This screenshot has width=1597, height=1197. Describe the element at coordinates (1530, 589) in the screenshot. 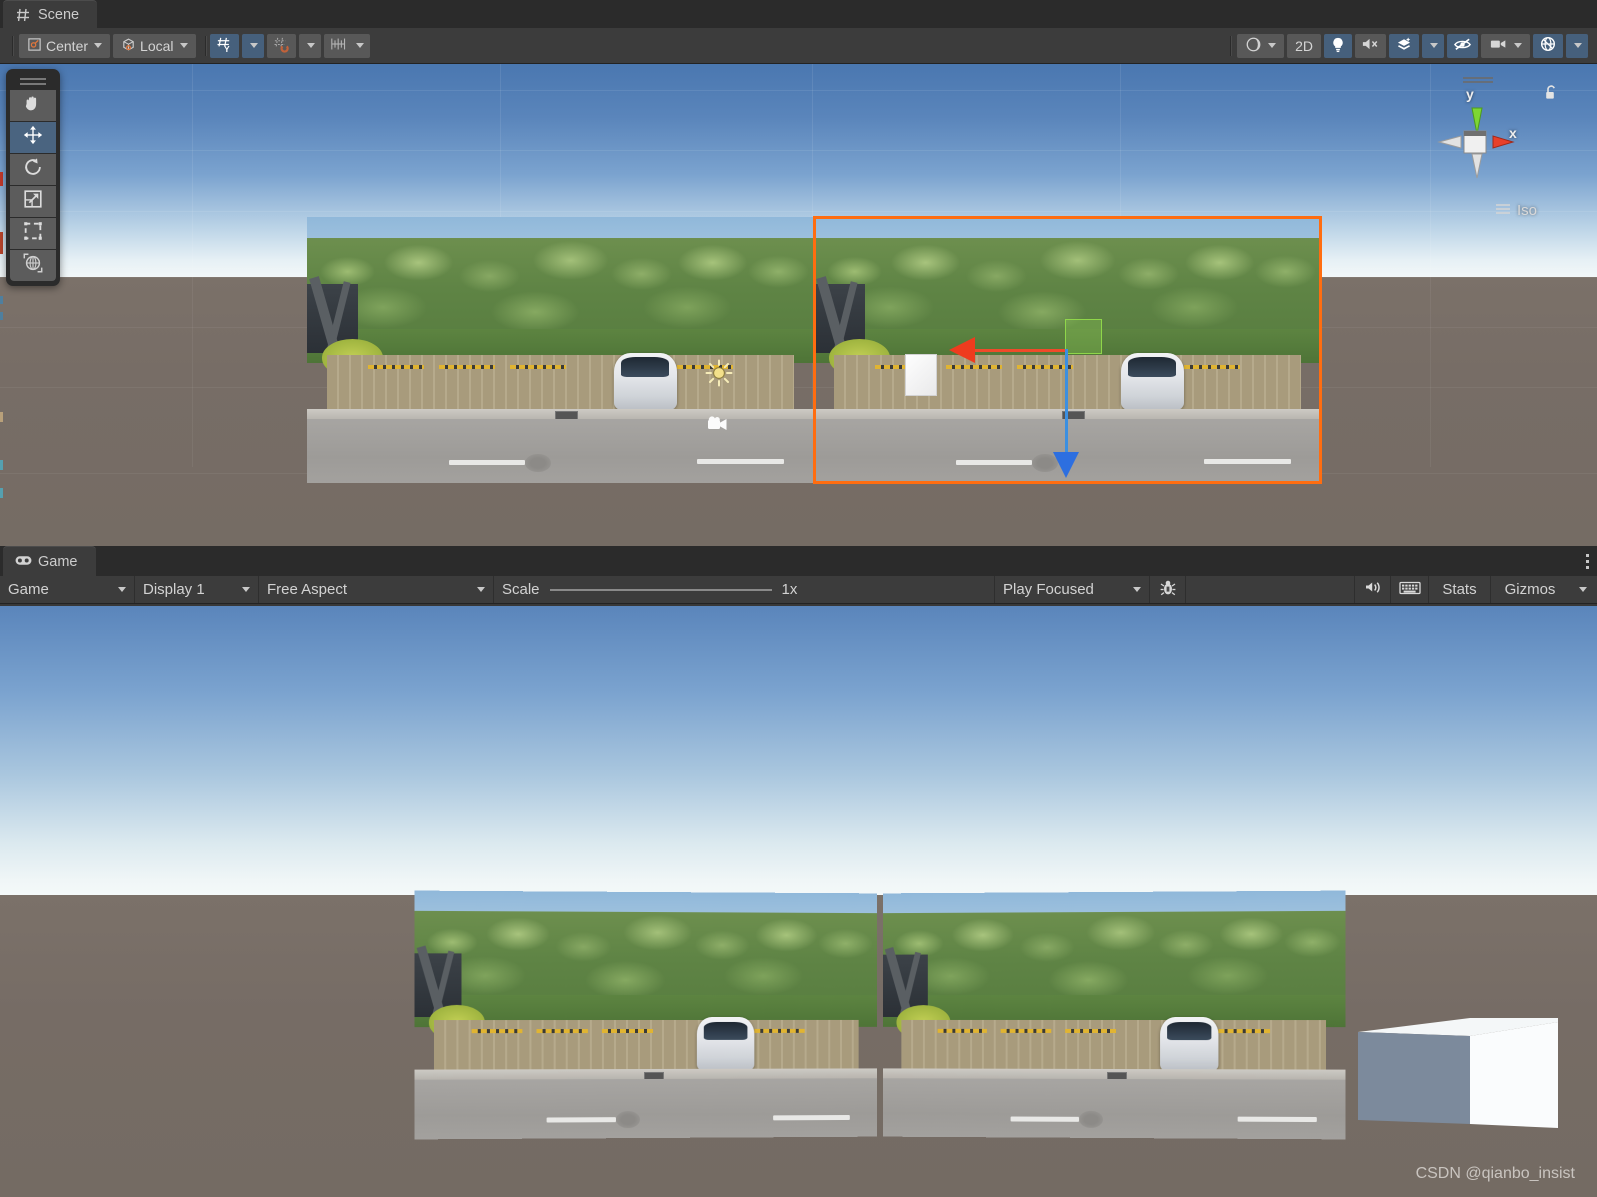

I see `gizmos-button: Gizmos` at that location.